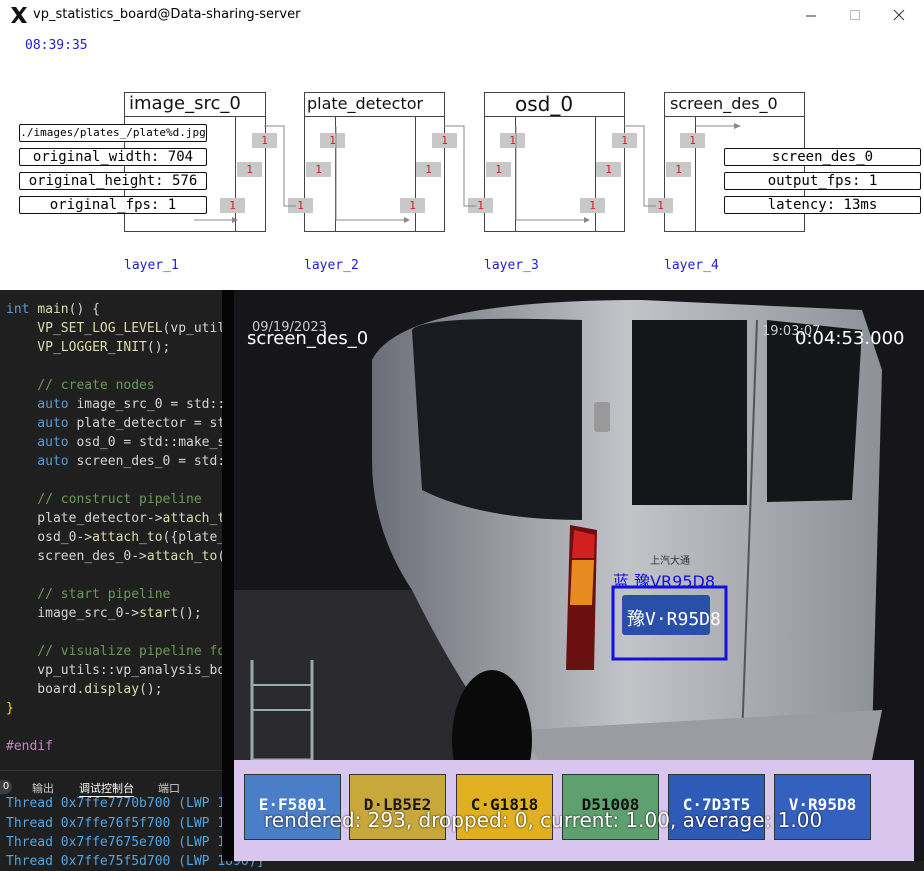 Image resolution: width=924 pixels, height=871 pixels. What do you see at coordinates (116, 823) in the screenshot?
I see `console-line: Thread 0x7ffe76f5f700 (LWP 1` at bounding box center [116, 823].